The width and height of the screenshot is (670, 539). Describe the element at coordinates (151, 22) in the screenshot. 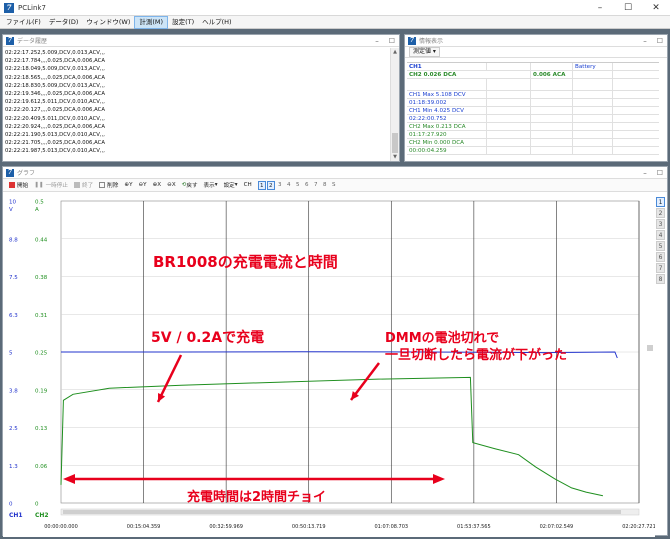

I see `menu-measure: 計測(M)` at that location.